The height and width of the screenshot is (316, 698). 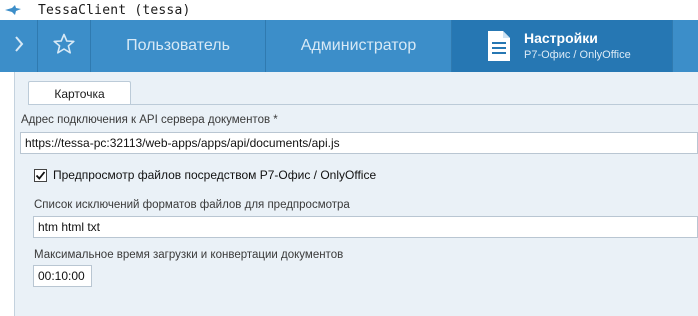 I want to click on tab-settings-active: Настройки Р7-Офис / OnlyOffice, so click(x=562, y=46).